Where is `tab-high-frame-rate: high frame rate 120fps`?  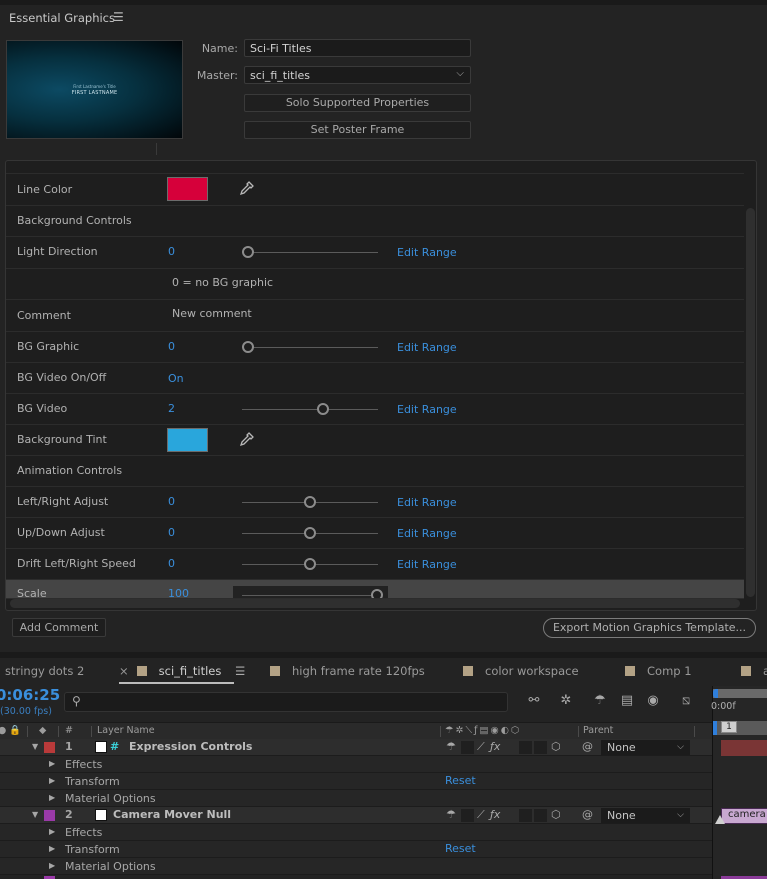 tab-high-frame-rate: high frame rate 120fps is located at coordinates (347, 671).